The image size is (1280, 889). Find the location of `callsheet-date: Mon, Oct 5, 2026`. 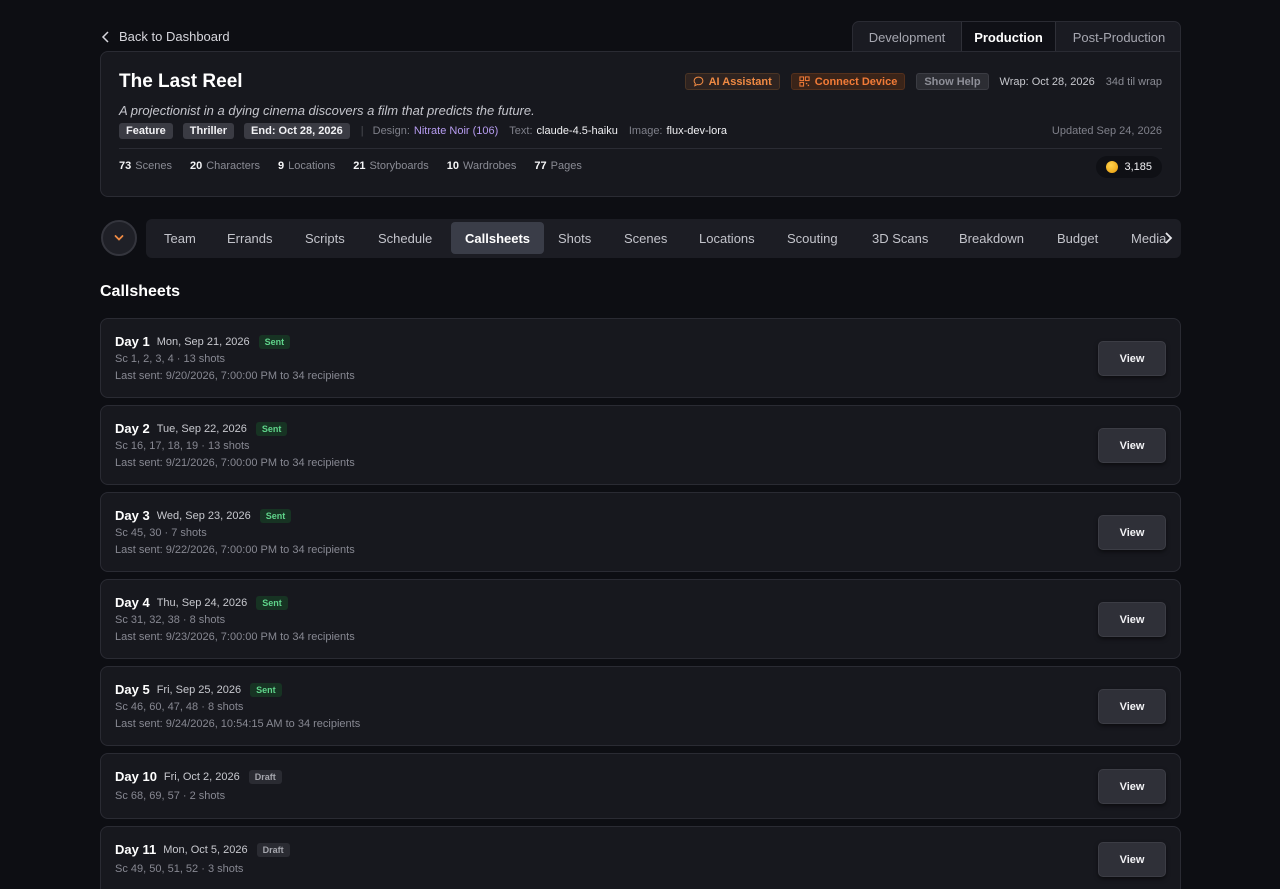

callsheet-date: Mon, Oct 5, 2026 is located at coordinates (205, 849).